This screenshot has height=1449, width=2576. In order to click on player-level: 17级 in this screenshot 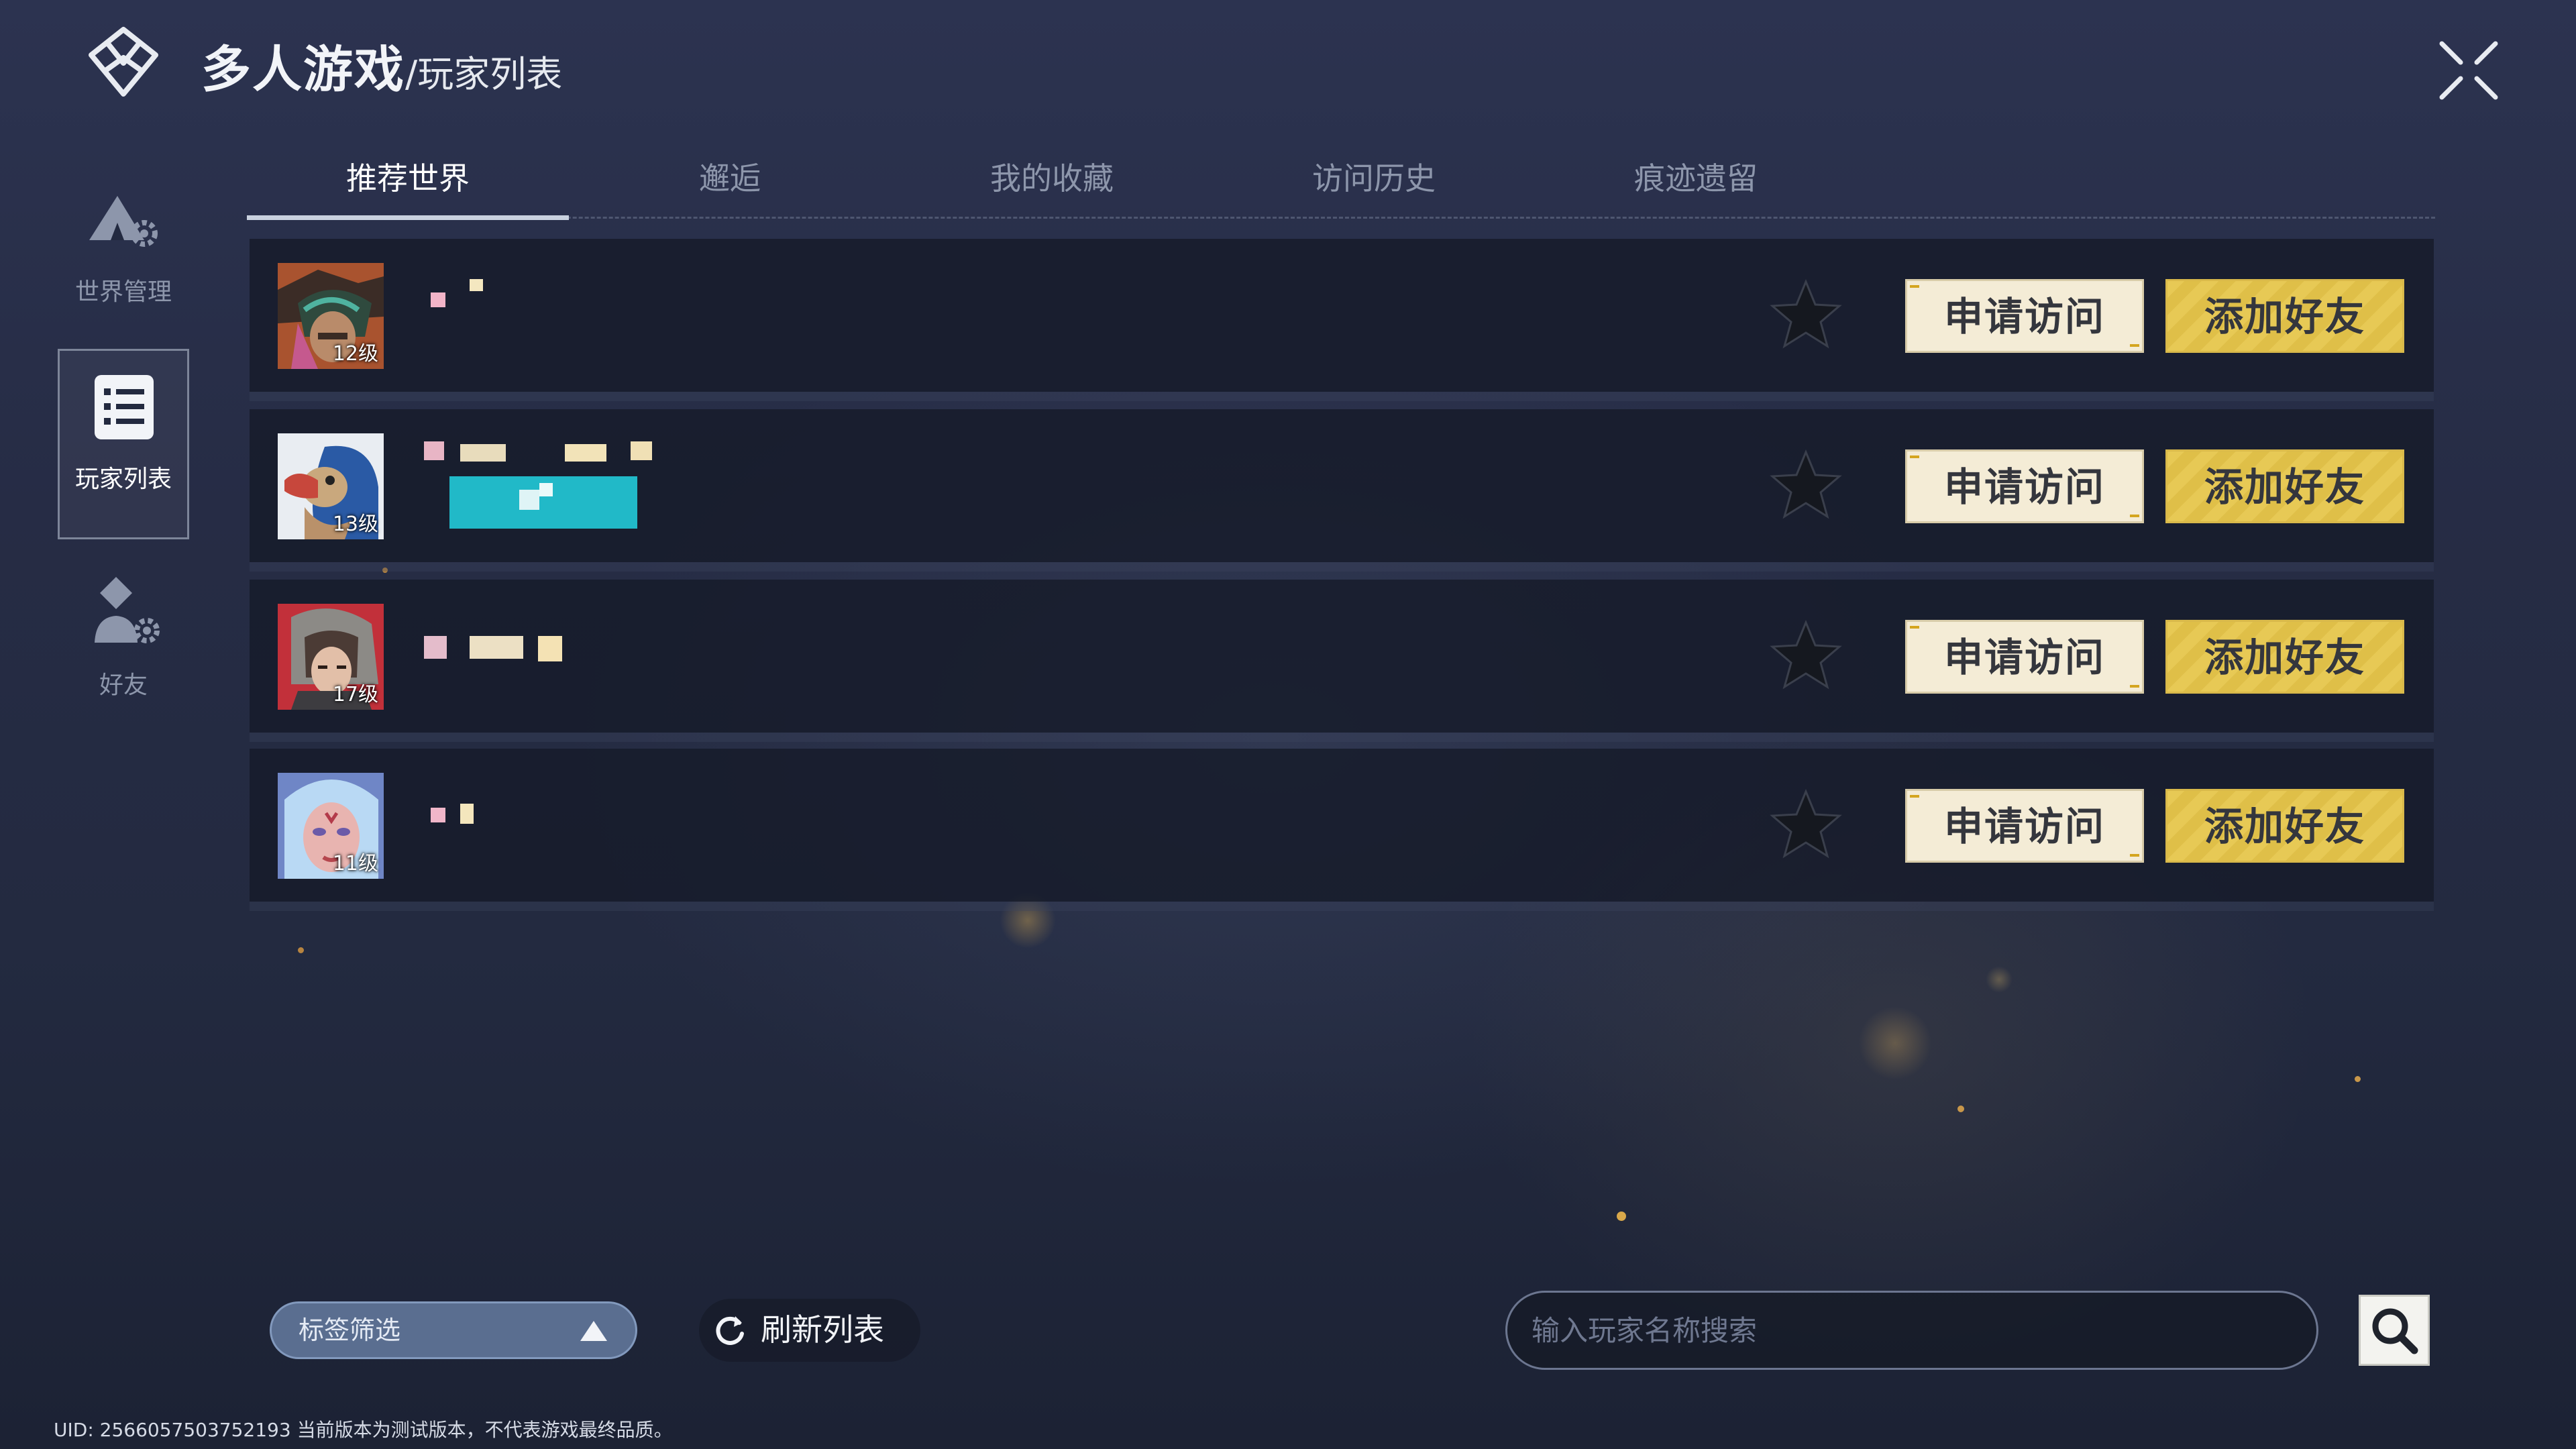, I will do `click(355, 694)`.